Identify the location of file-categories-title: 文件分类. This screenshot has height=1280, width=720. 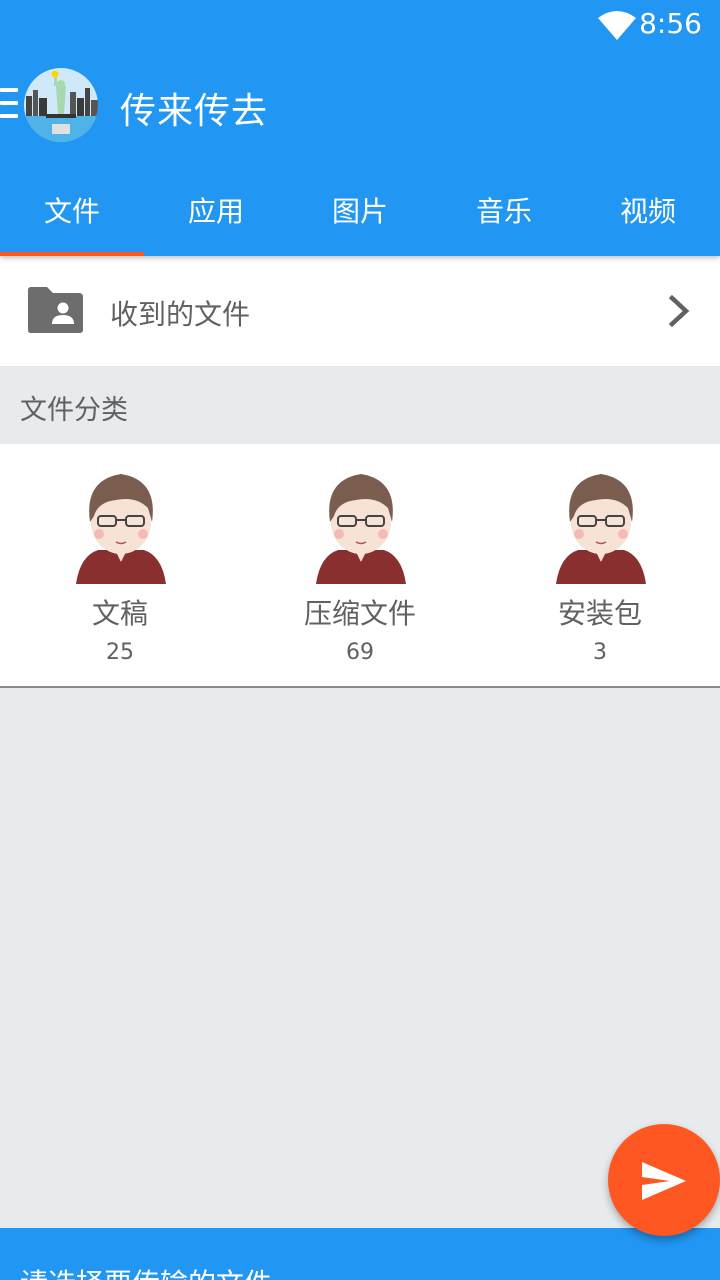
(74, 410).